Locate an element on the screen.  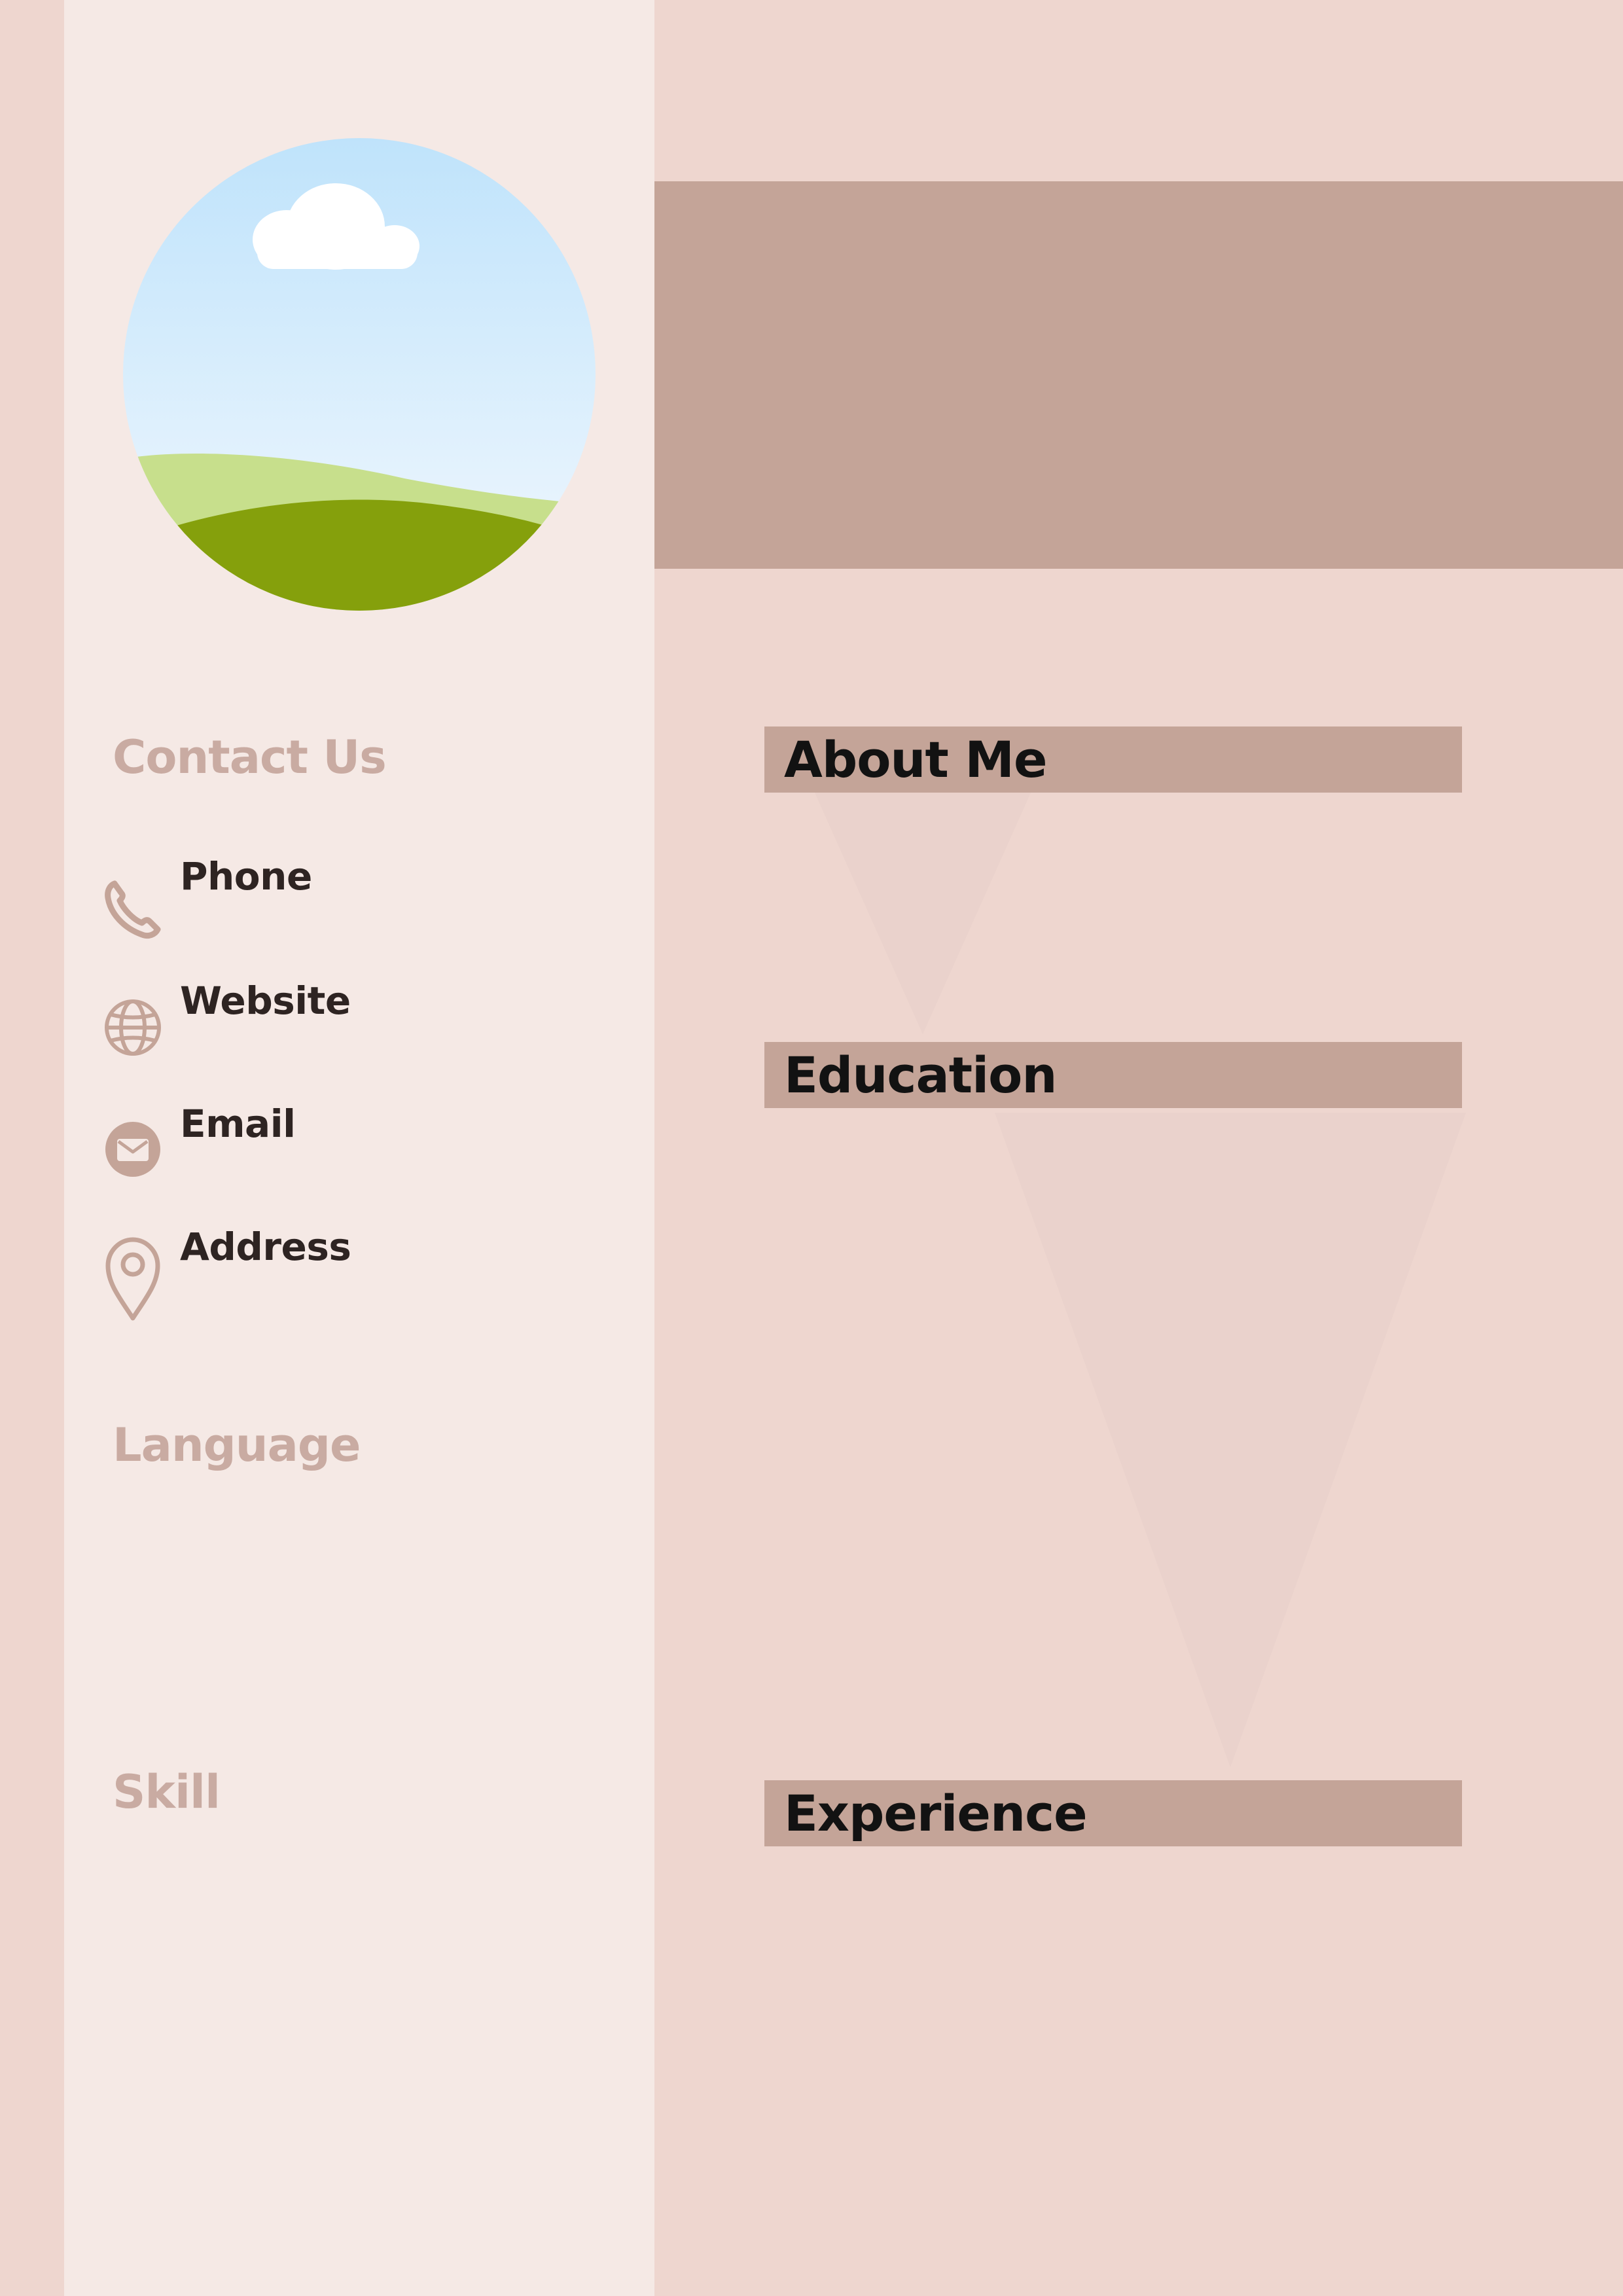
landscape-placeholder-icon is located at coordinates (359, 374).